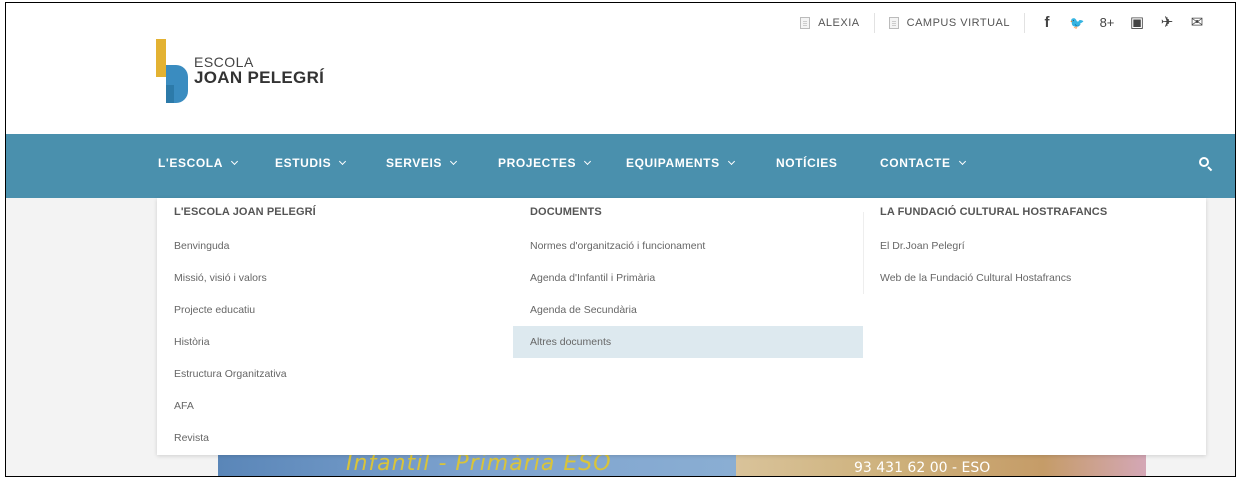 This screenshot has height=477, width=1241. I want to click on alexia-link: ALEXIA, so click(830, 23).